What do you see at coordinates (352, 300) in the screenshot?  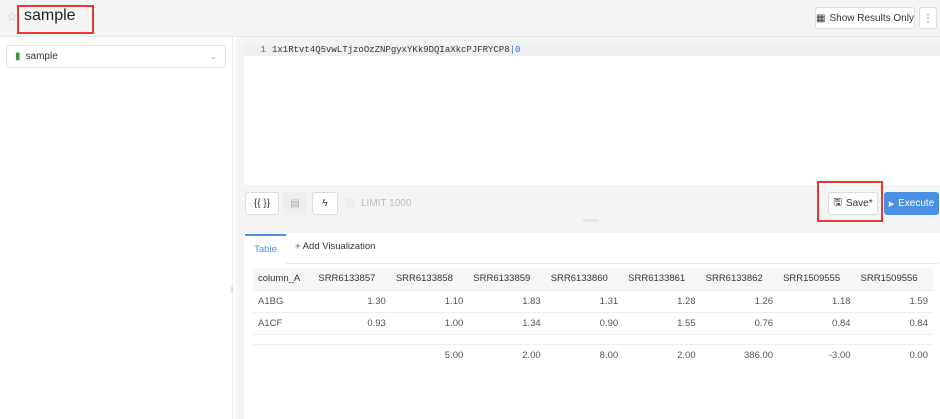 I see `table-cell: 1.30` at bounding box center [352, 300].